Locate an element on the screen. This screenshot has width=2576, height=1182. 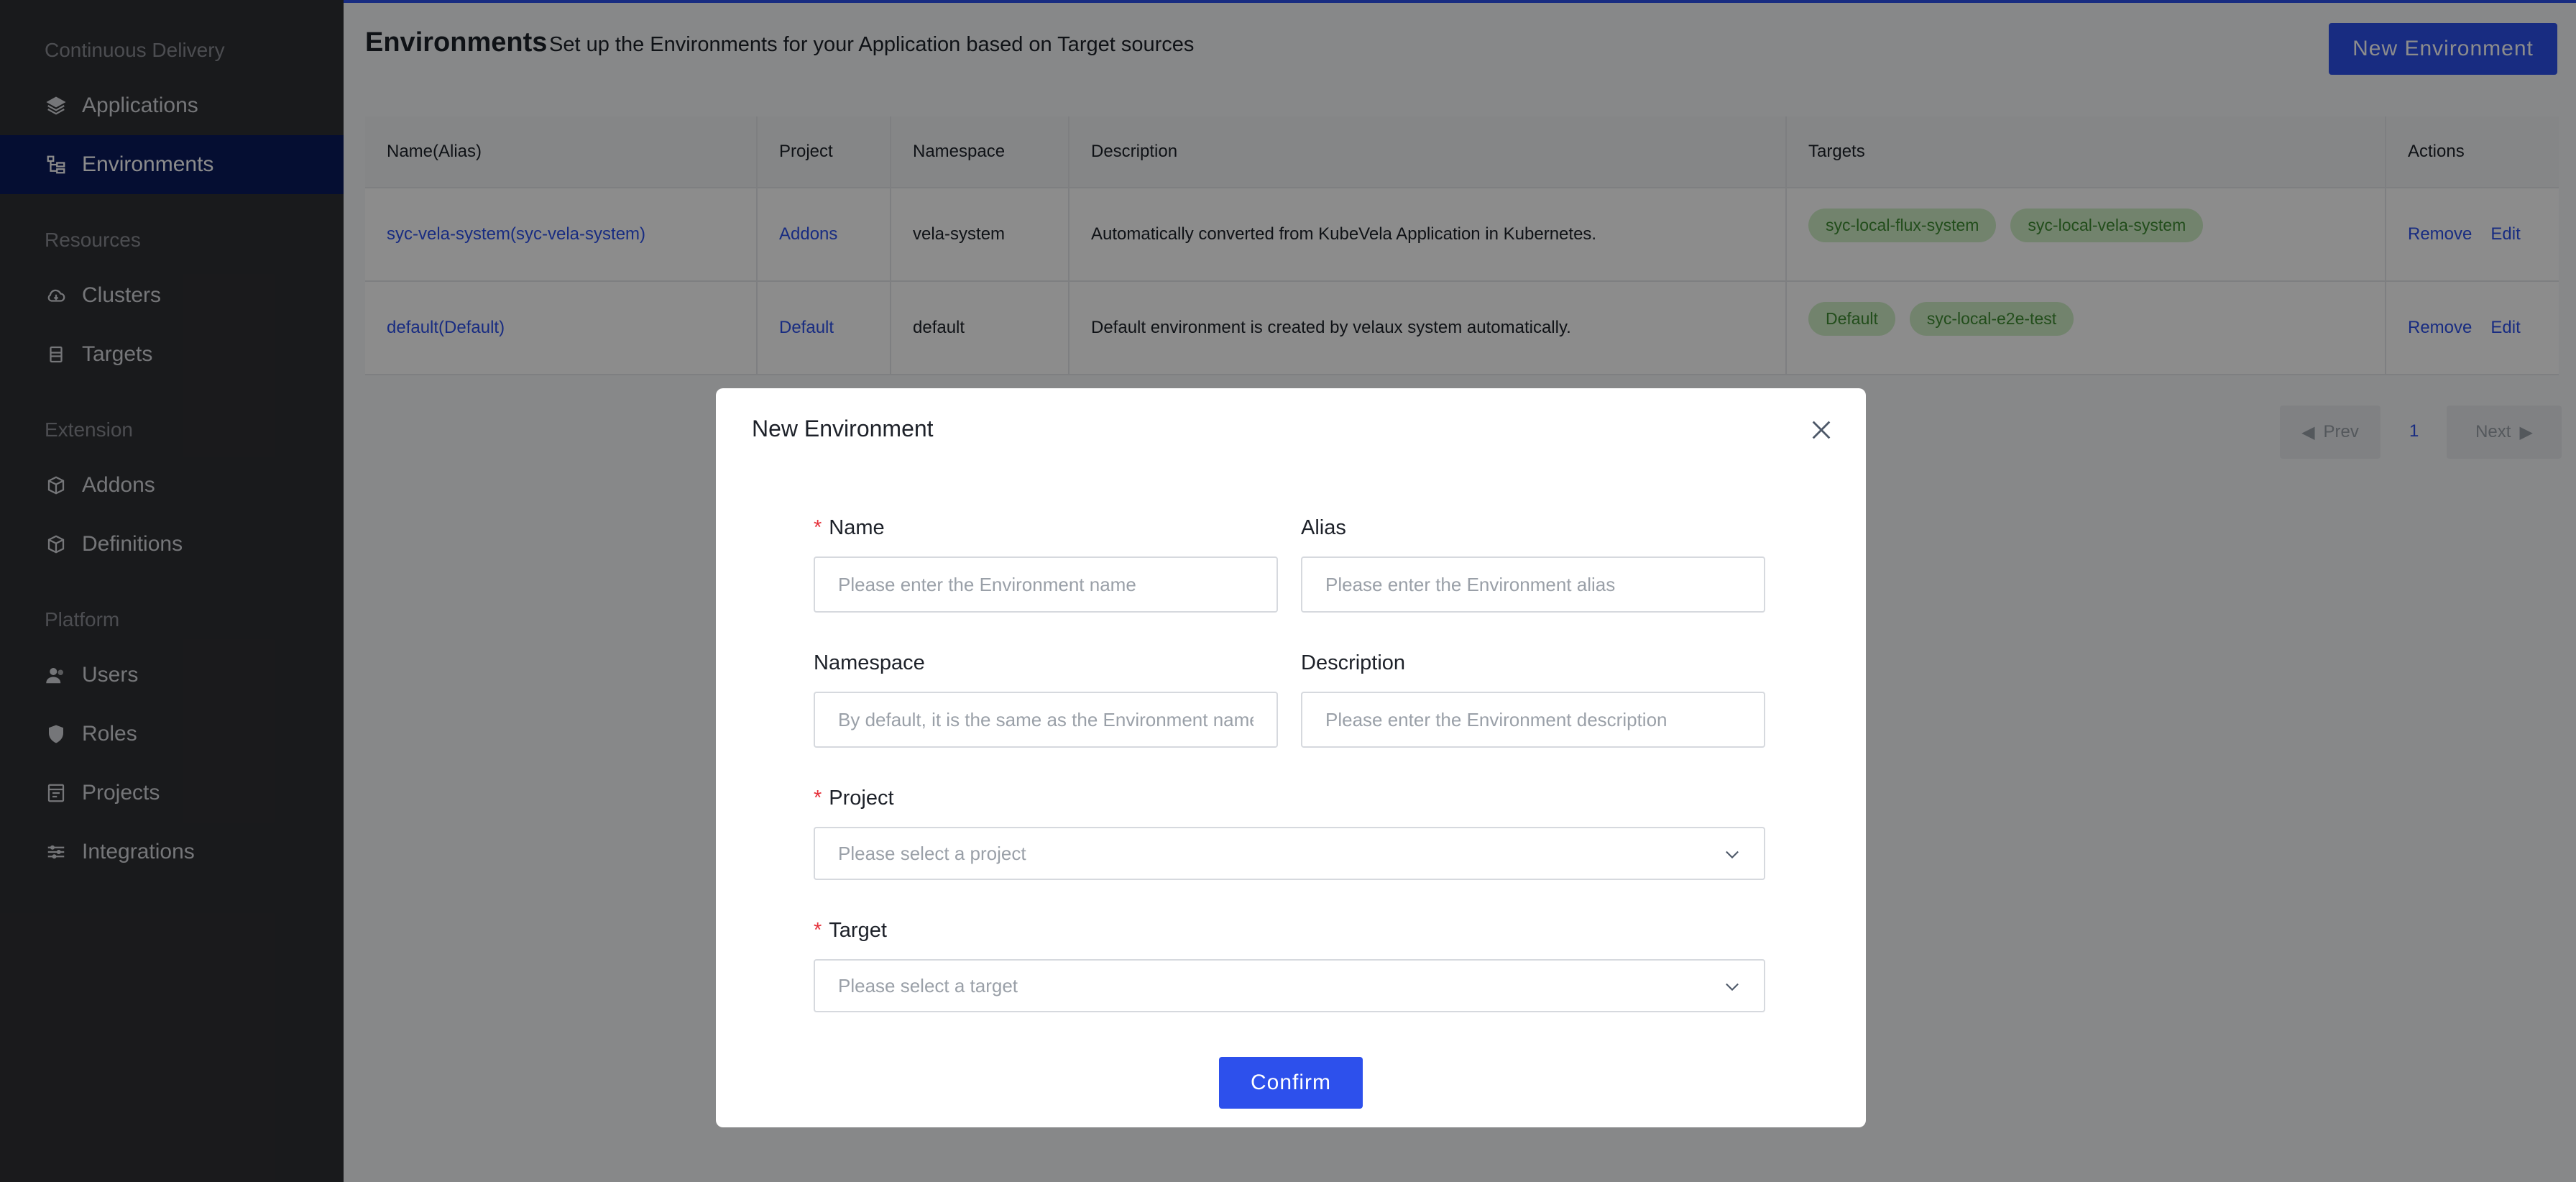
target-select-placeholder: Please select a target is located at coordinates (928, 985).